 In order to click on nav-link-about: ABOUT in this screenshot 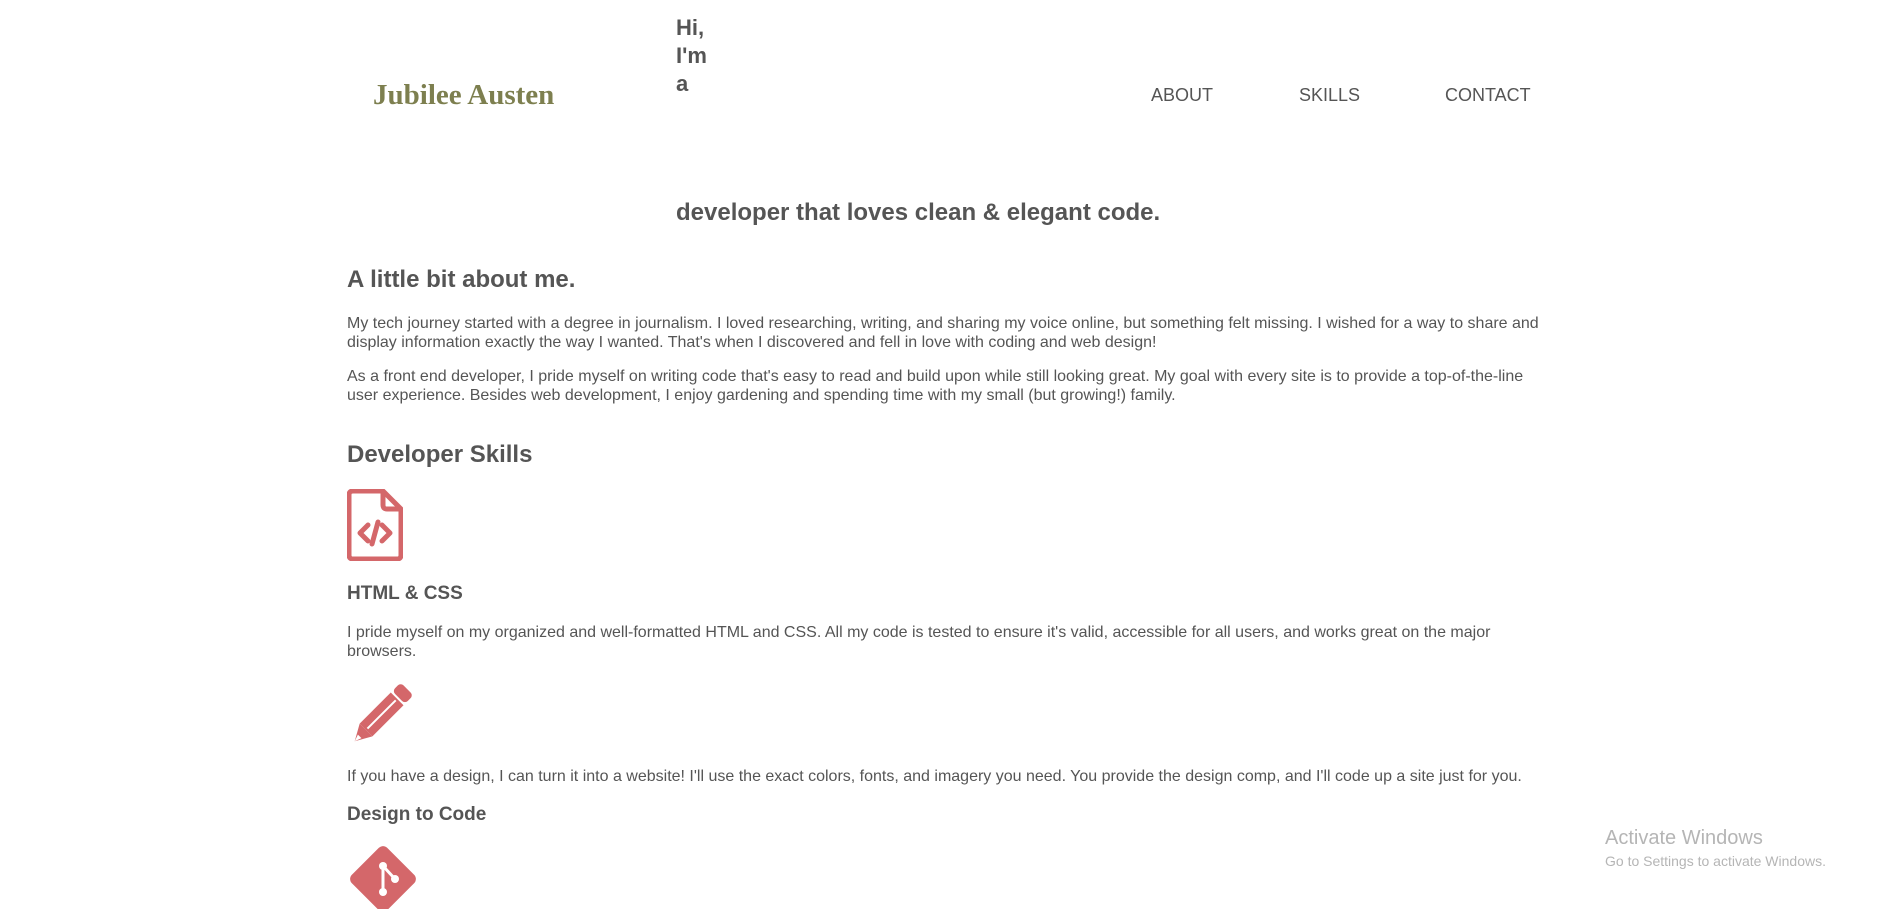, I will do `click(1182, 95)`.